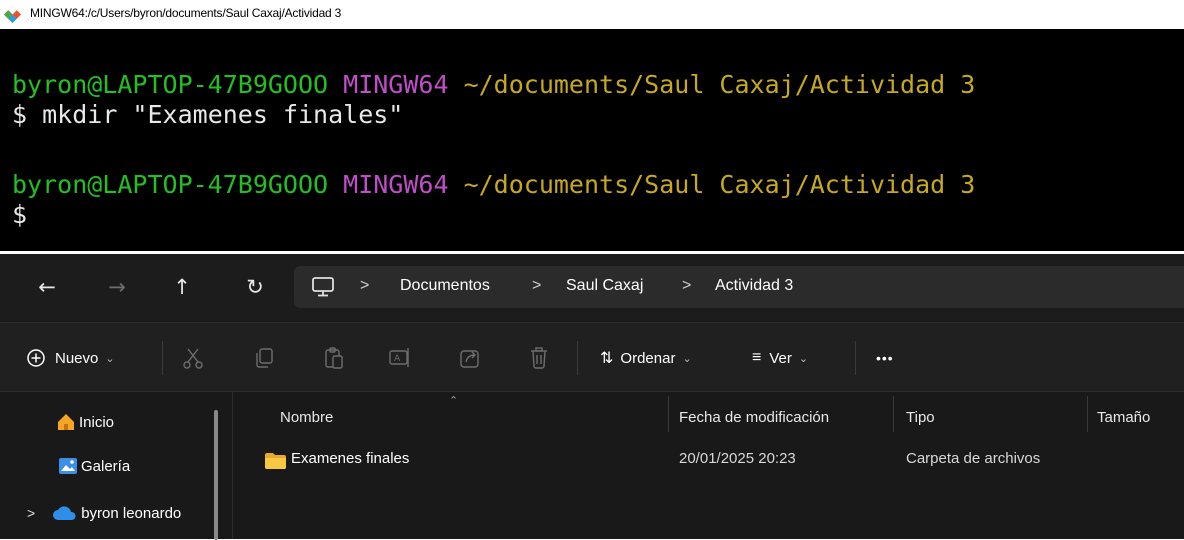 This screenshot has height=540, width=1184. What do you see at coordinates (275, 461) in the screenshot?
I see `folder-icon` at bounding box center [275, 461].